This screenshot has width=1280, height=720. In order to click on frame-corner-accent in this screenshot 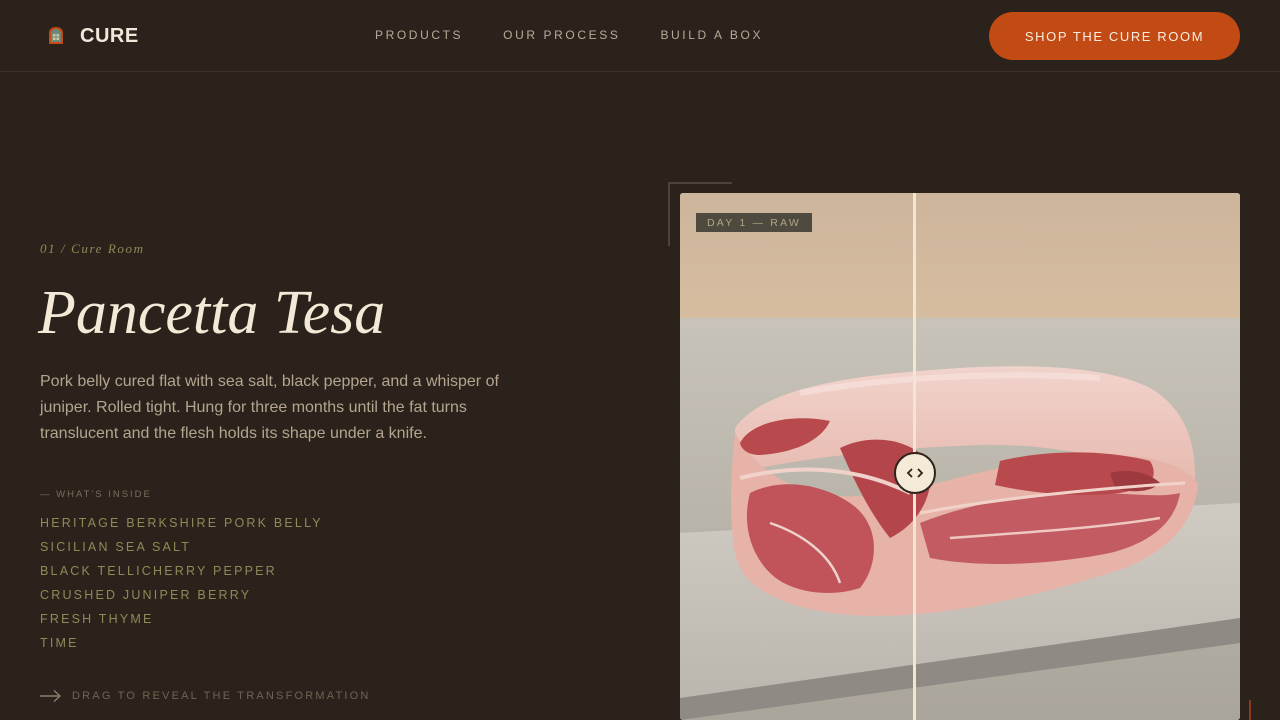, I will do `click(1250, 710)`.